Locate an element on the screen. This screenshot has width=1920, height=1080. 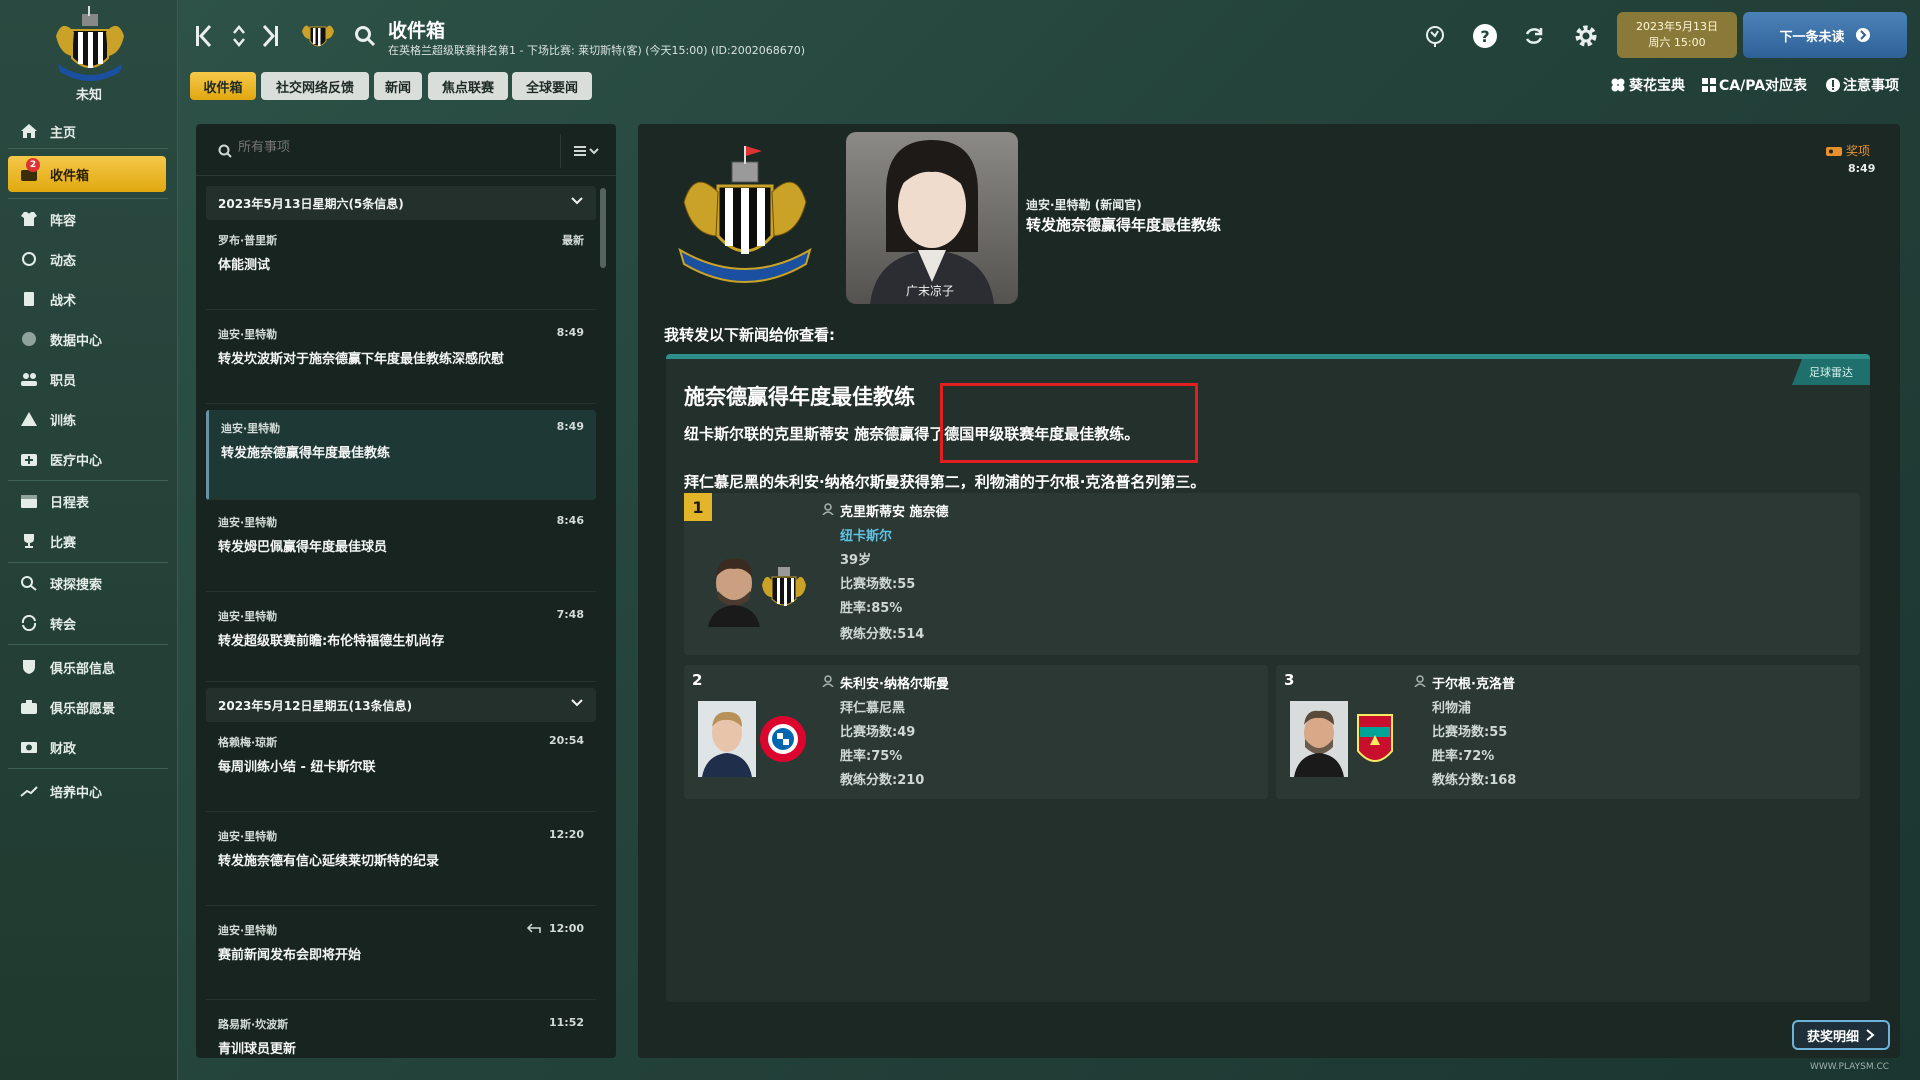
message-time: 12:00 is located at coordinates (566, 928).